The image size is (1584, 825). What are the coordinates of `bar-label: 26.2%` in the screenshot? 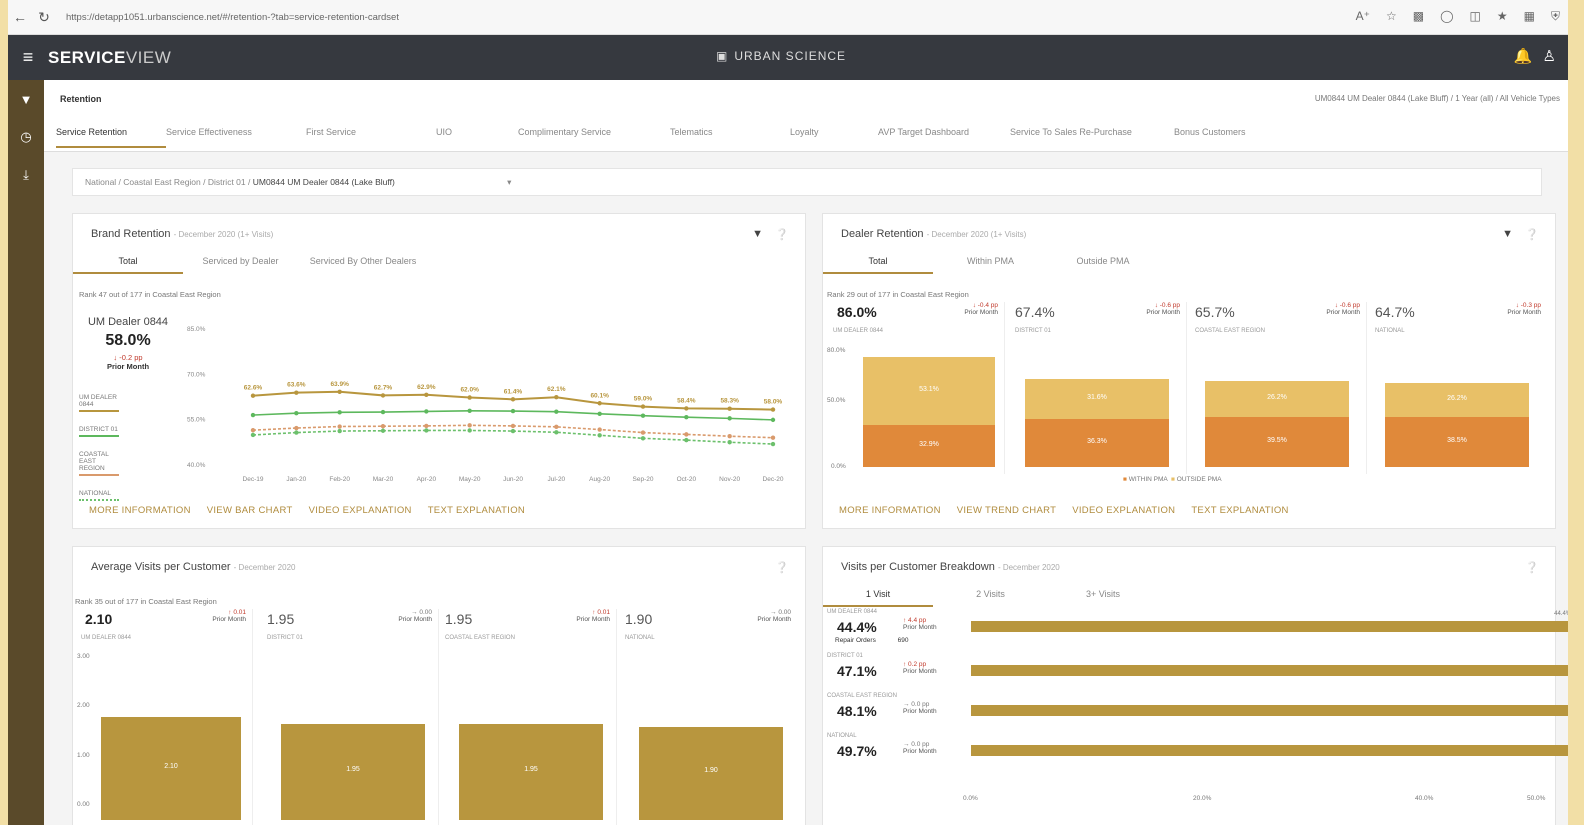 It's located at (1457, 398).